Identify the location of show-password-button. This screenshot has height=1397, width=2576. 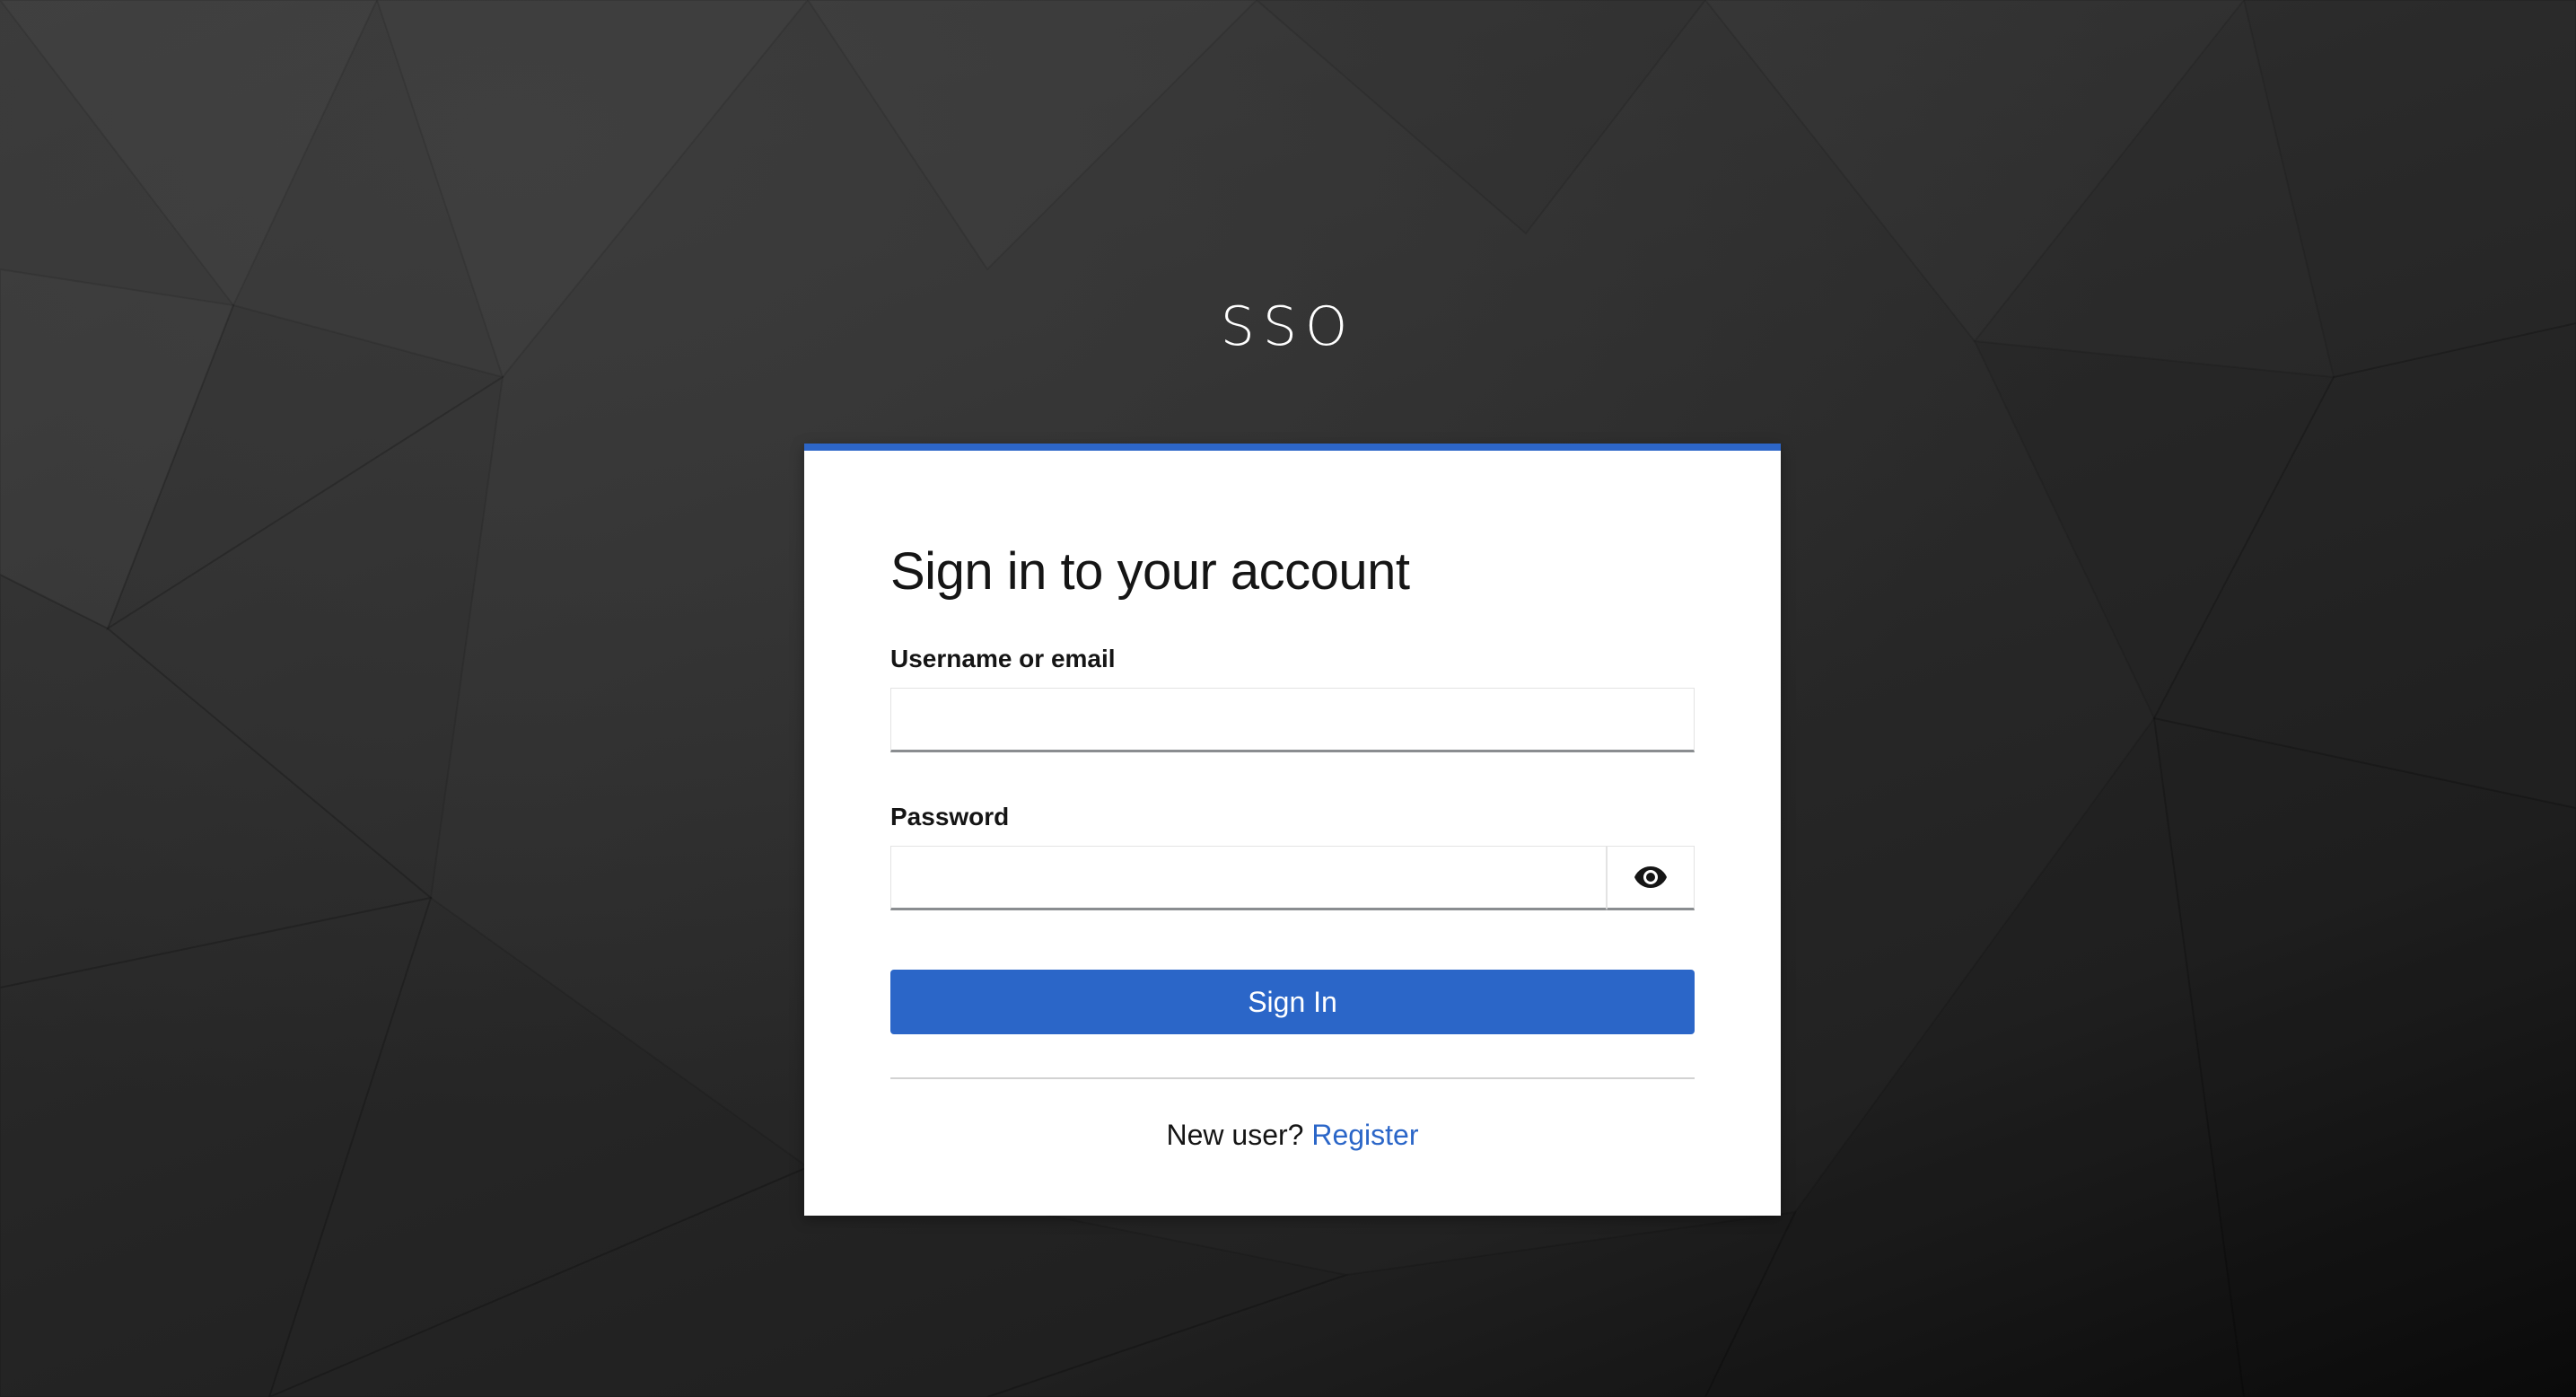
(1651, 878).